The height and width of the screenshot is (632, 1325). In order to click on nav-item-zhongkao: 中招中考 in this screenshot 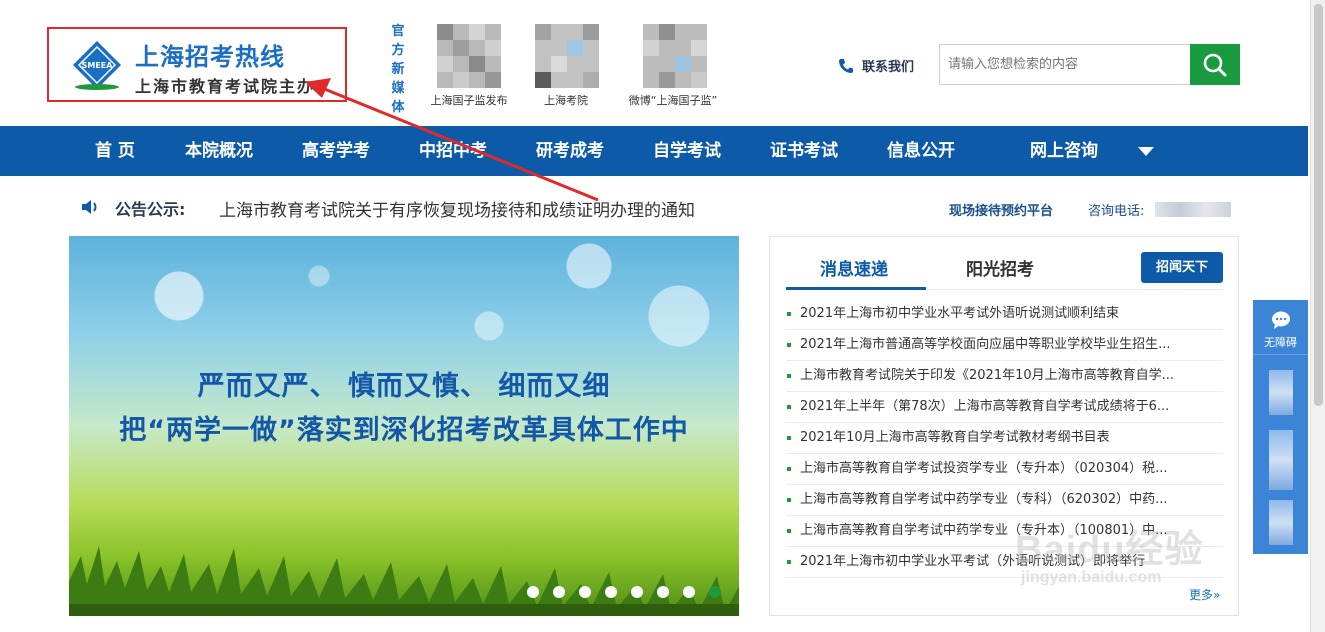, I will do `click(453, 151)`.